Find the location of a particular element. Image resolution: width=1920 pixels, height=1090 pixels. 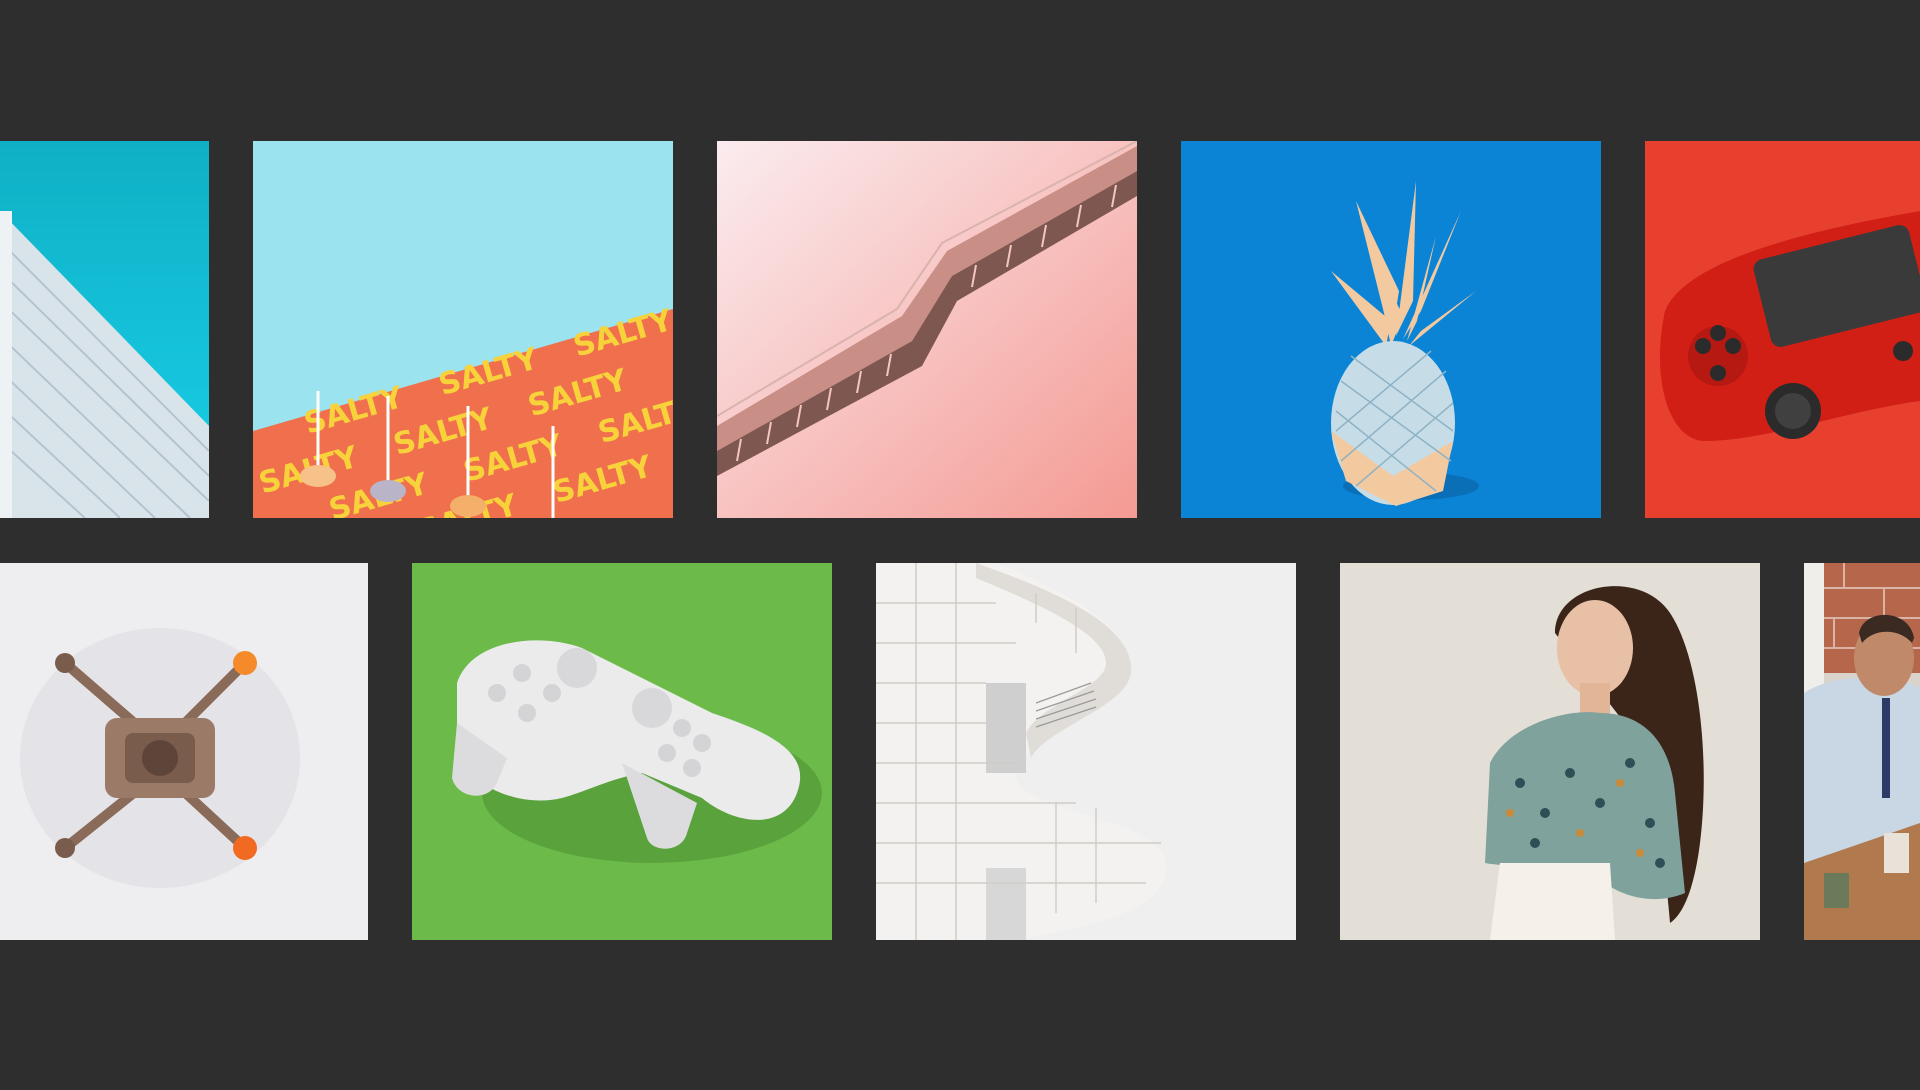

photo-tile-red-gamepad is located at coordinates (1782, 329).